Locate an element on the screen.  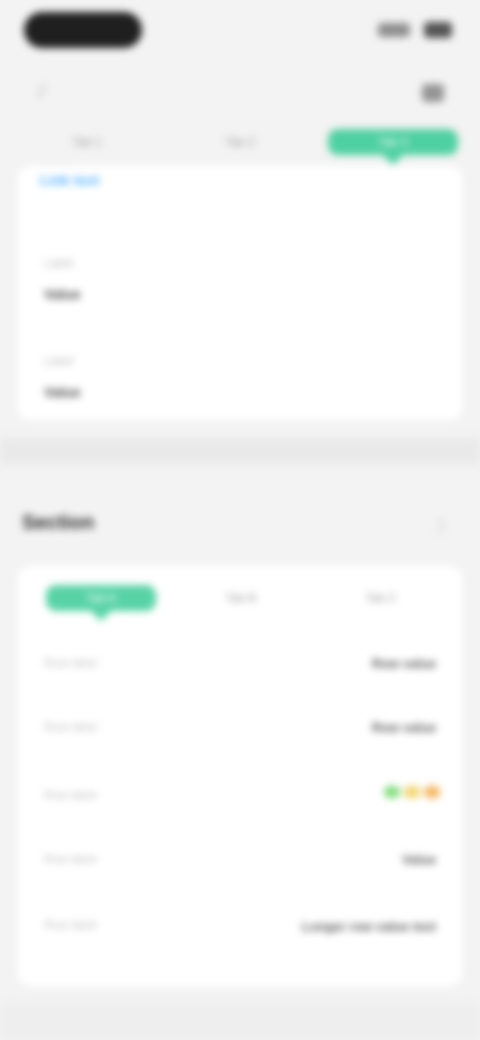
bottom-tabs: Tab A Tab B Tab C is located at coordinates (241, 598).